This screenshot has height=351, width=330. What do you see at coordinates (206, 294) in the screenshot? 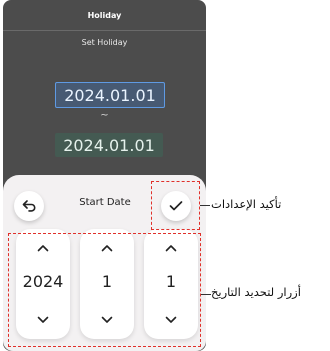
I see `date-buttons-leader-line` at bounding box center [206, 294].